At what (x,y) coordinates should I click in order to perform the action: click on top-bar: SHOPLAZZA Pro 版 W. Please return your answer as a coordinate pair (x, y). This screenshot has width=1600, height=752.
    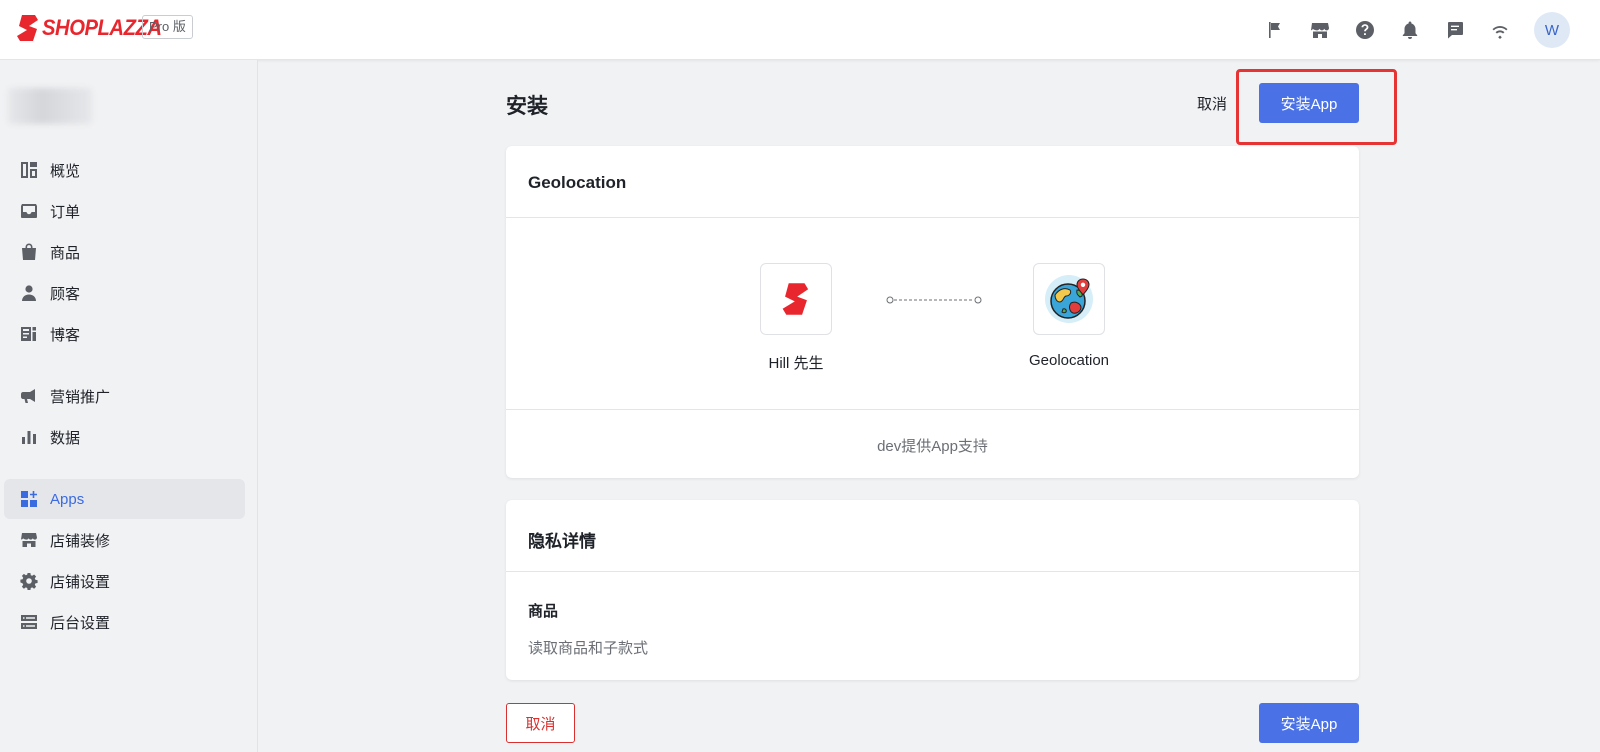
    Looking at the image, I should click on (800, 30).